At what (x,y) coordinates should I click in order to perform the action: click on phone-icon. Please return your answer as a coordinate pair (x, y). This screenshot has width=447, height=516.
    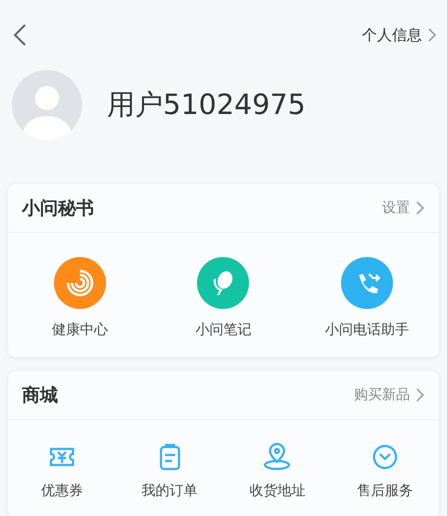
    Looking at the image, I should click on (367, 283).